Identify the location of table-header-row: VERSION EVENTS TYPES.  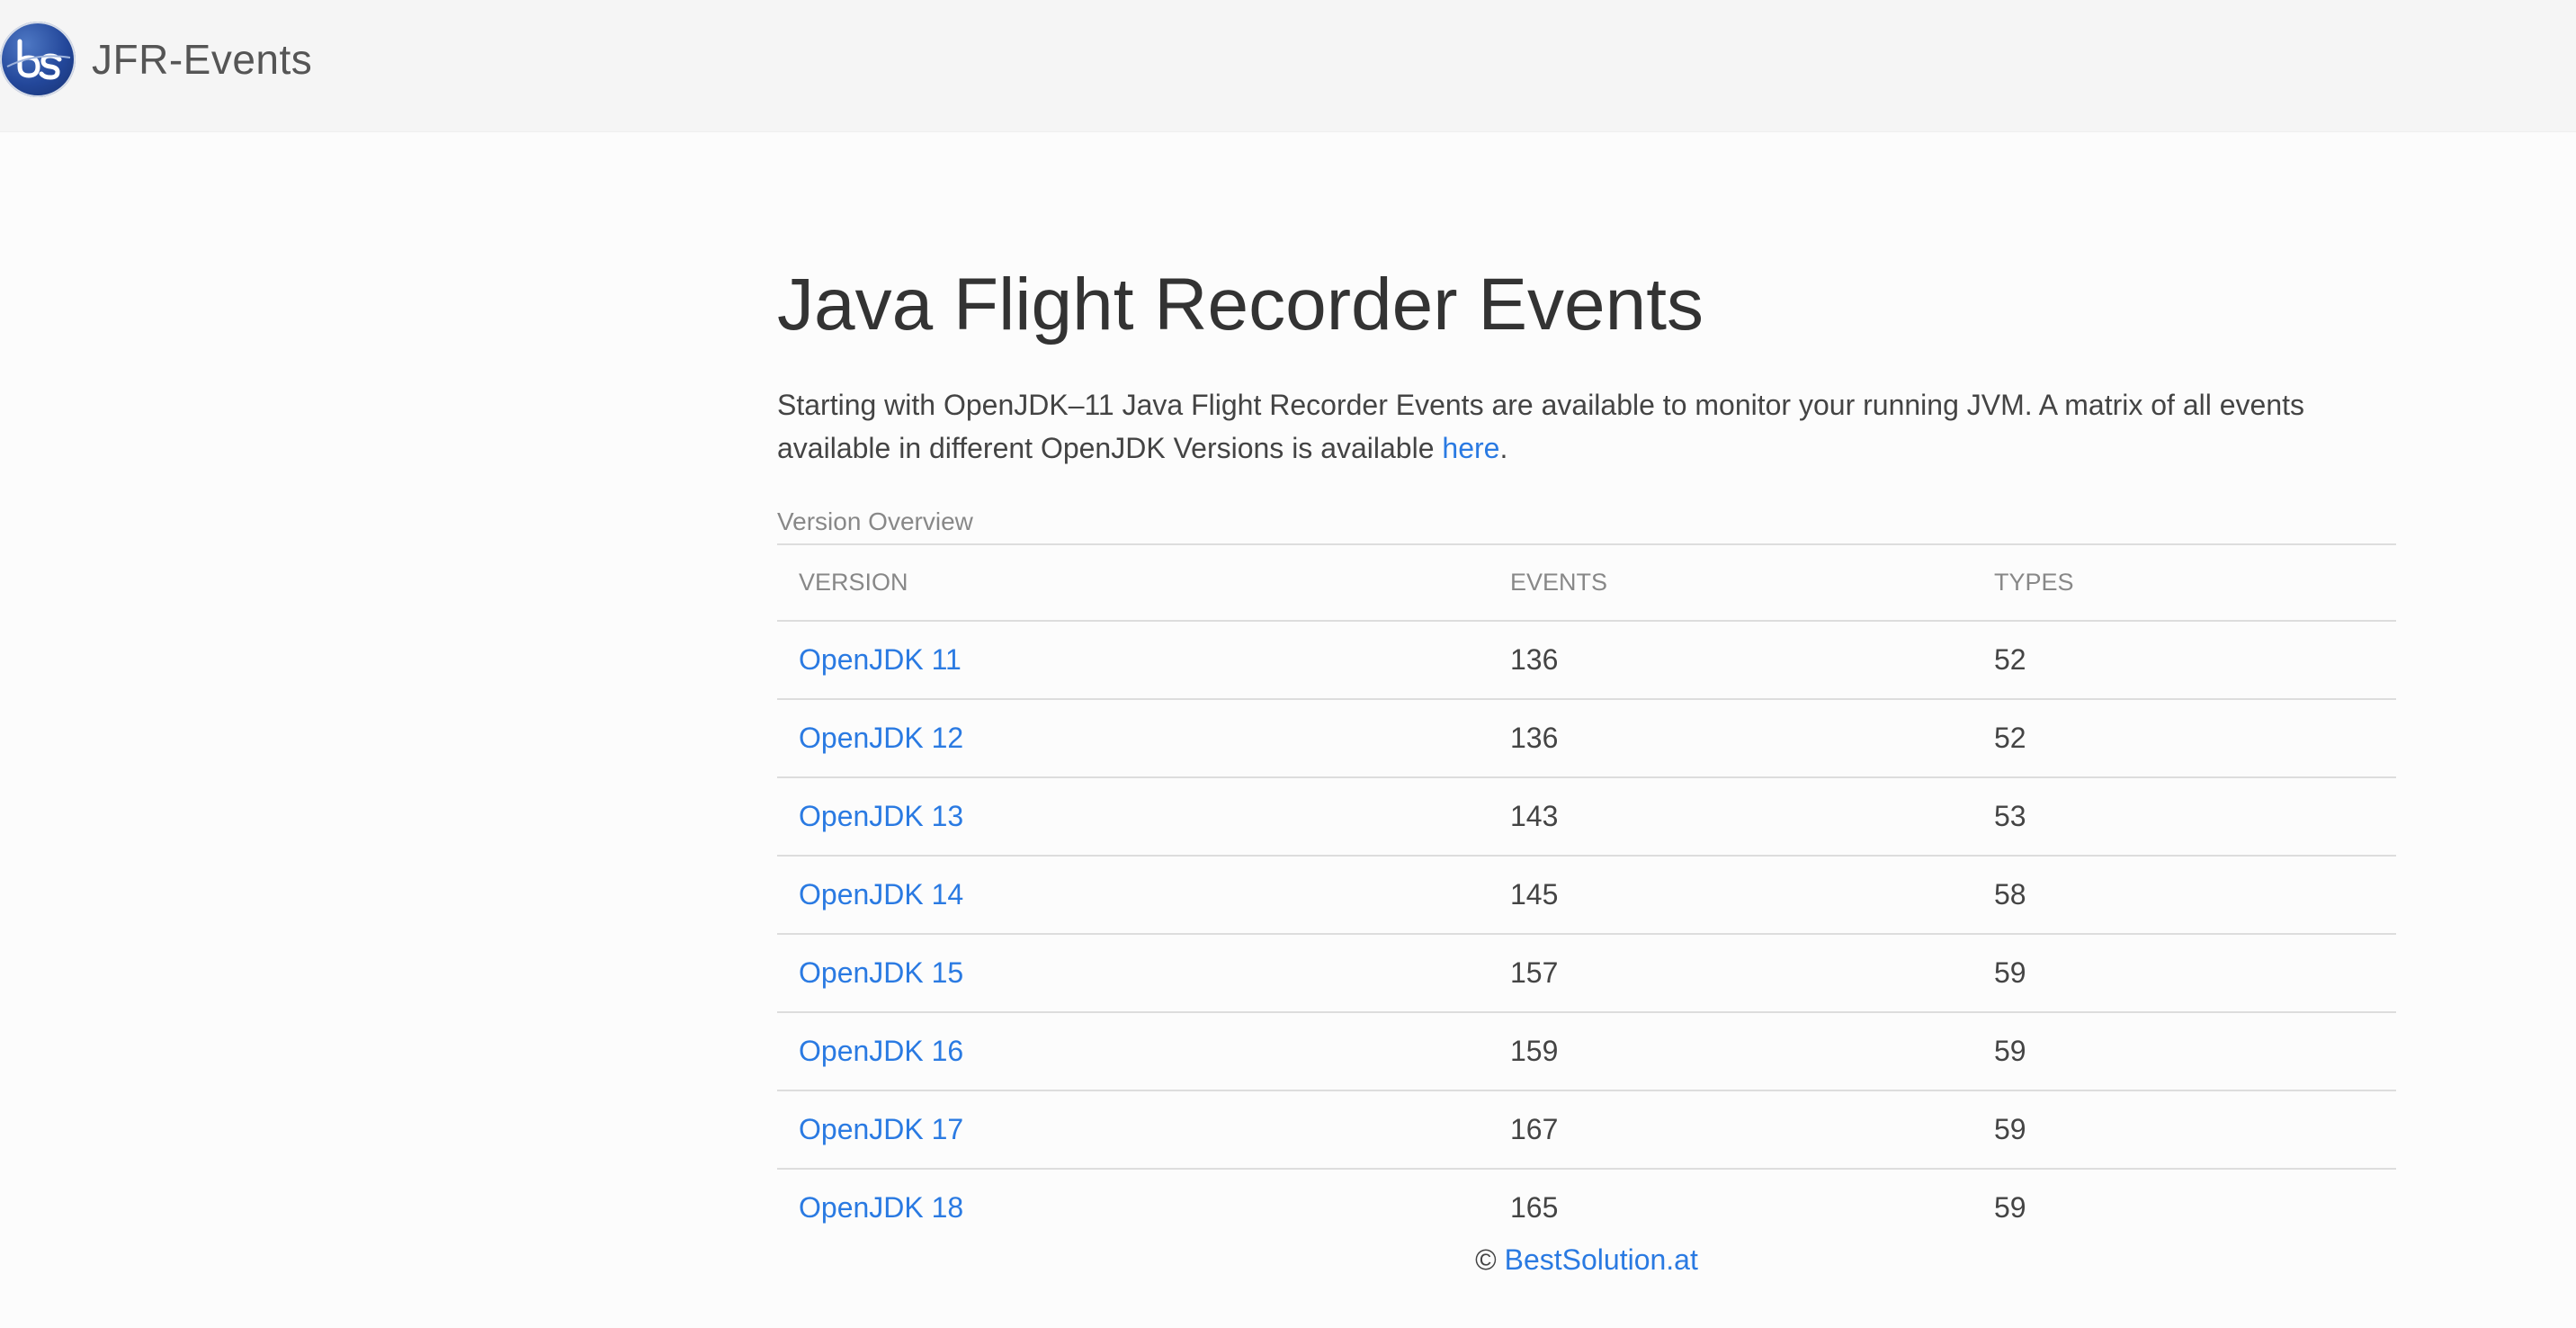
(1586, 583).